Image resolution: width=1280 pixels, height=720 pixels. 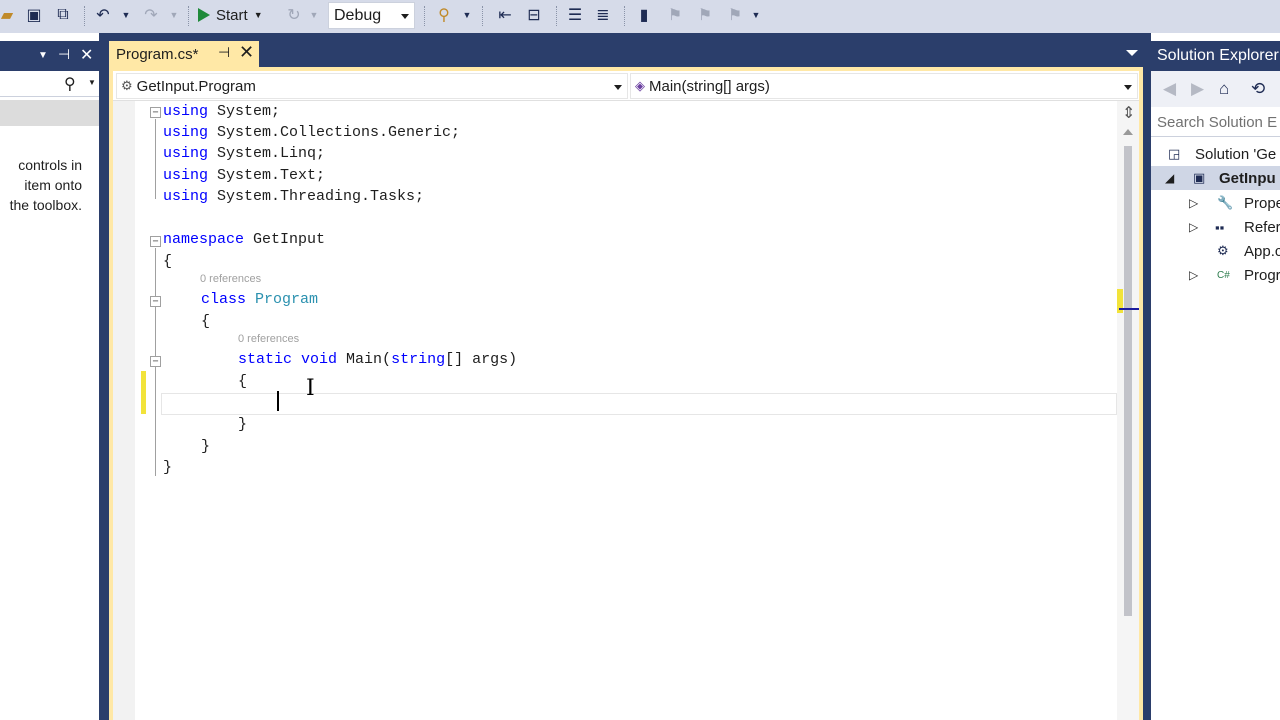 What do you see at coordinates (155, 301) in the screenshot?
I see `collapse-class-icon: −` at bounding box center [155, 301].